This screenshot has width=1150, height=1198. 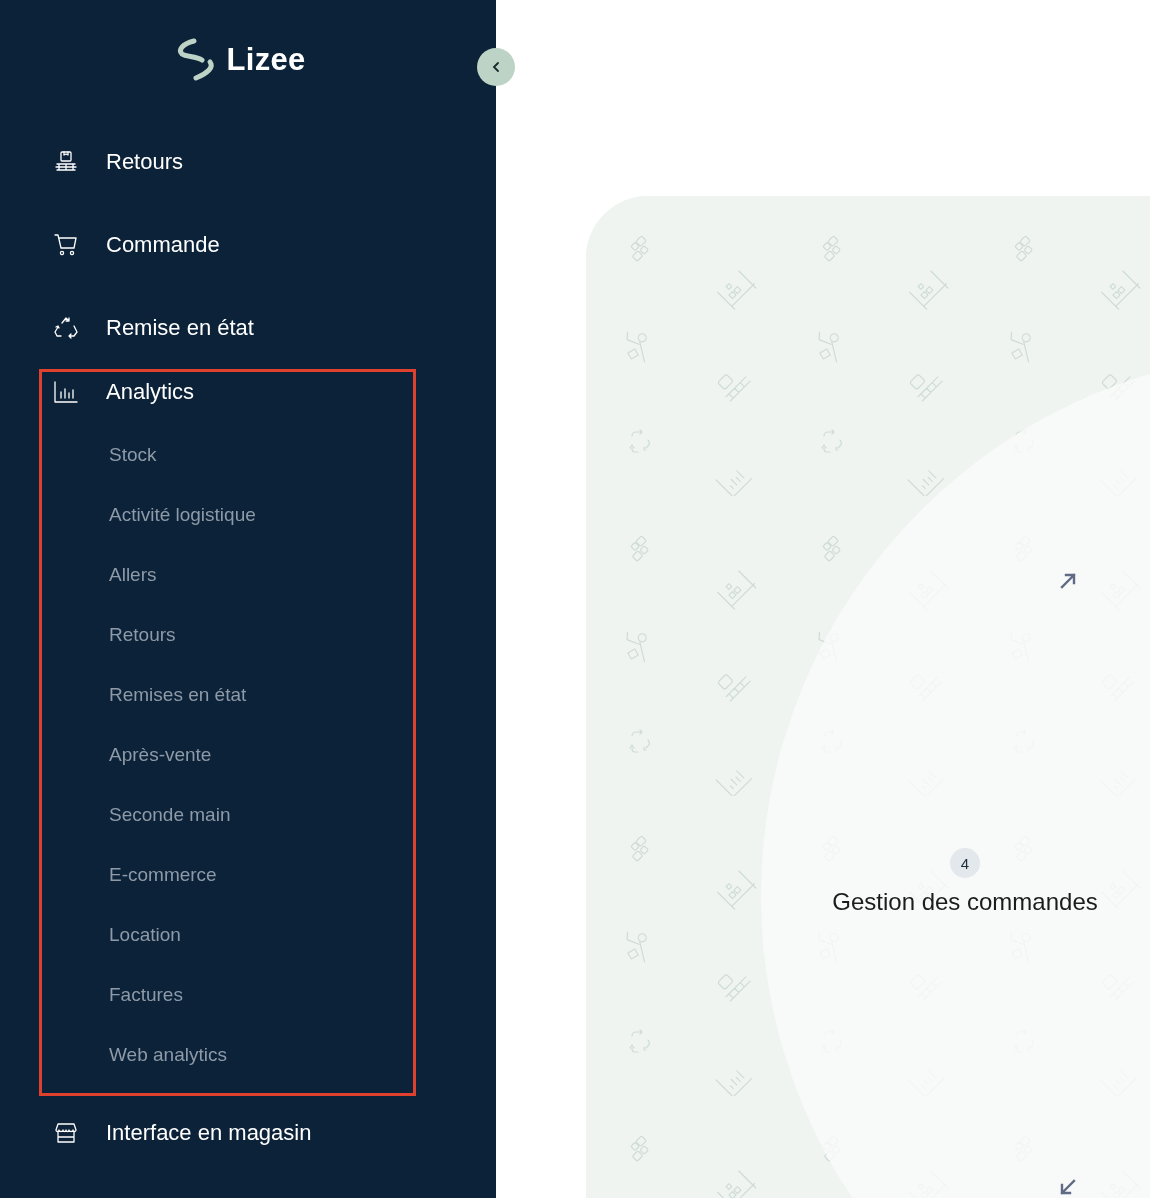 I want to click on chevron-left-icon, so click(x=496, y=67).